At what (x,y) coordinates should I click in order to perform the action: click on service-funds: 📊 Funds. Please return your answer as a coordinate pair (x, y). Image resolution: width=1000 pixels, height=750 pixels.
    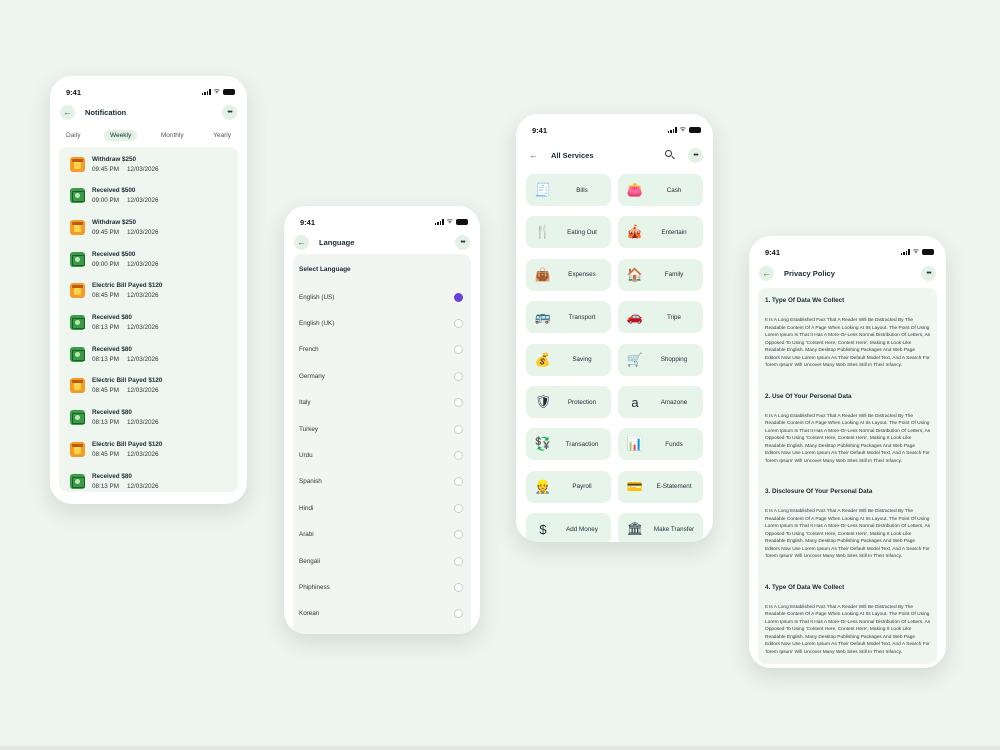
    Looking at the image, I should click on (660, 444).